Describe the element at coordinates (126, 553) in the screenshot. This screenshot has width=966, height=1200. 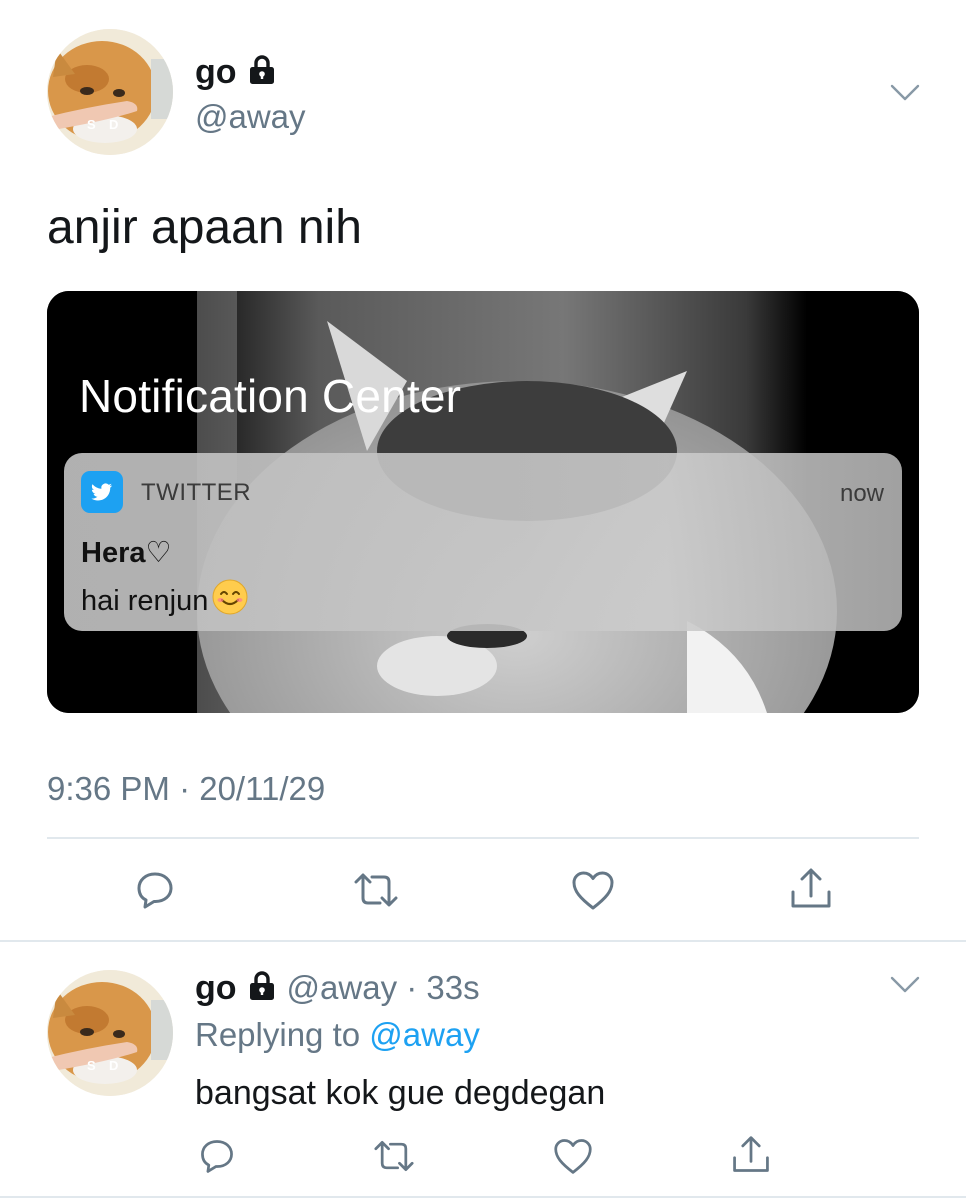
I see `notification-sender: Hera♡` at that location.